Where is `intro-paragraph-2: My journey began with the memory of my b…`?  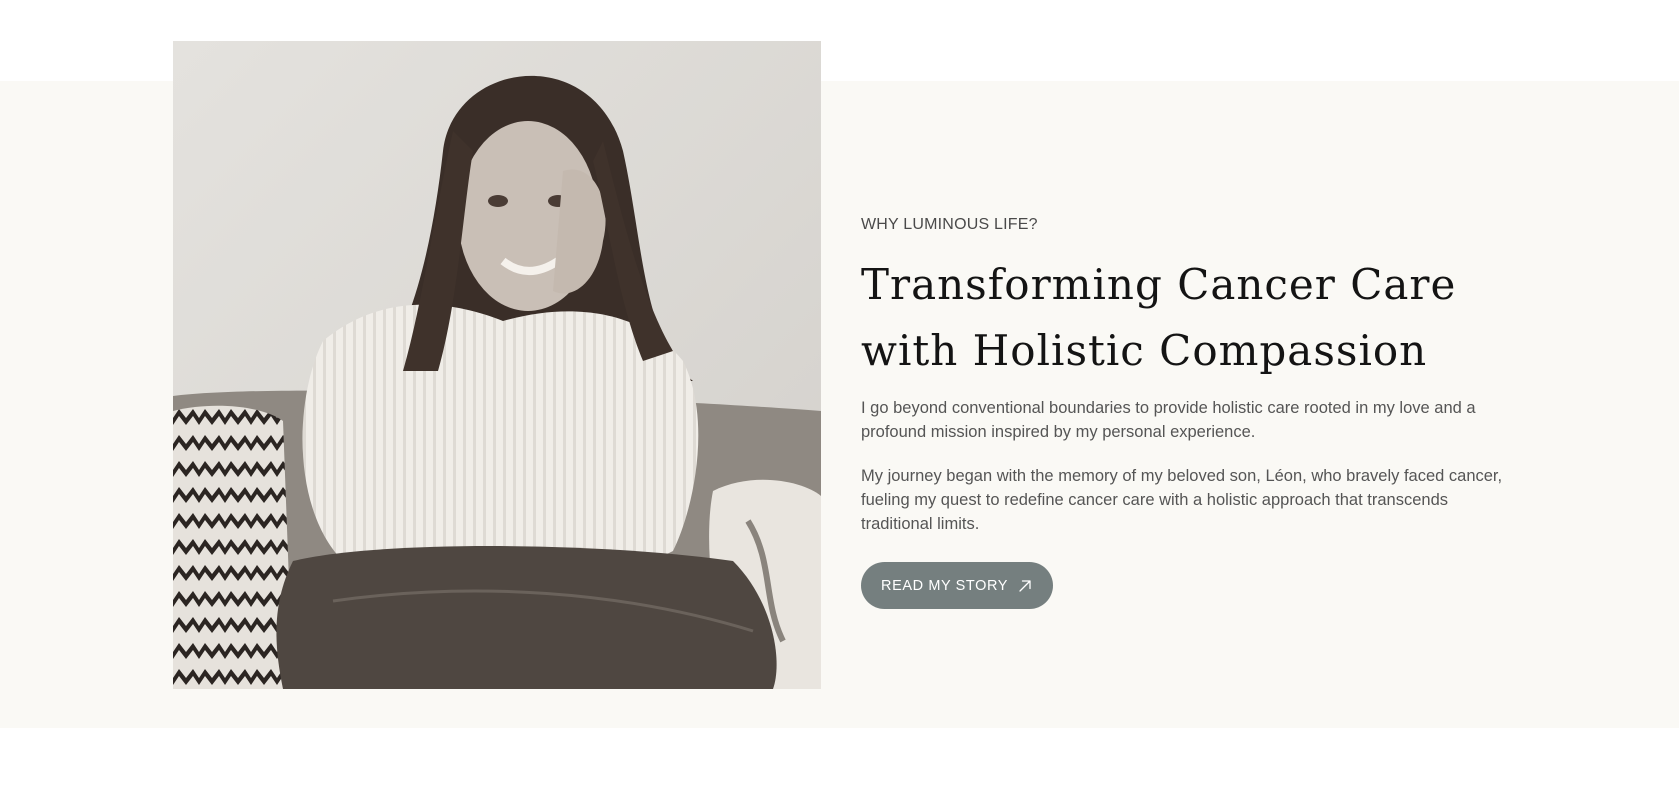 intro-paragraph-2: My journey began with the memory of my b… is located at coordinates (1182, 500).